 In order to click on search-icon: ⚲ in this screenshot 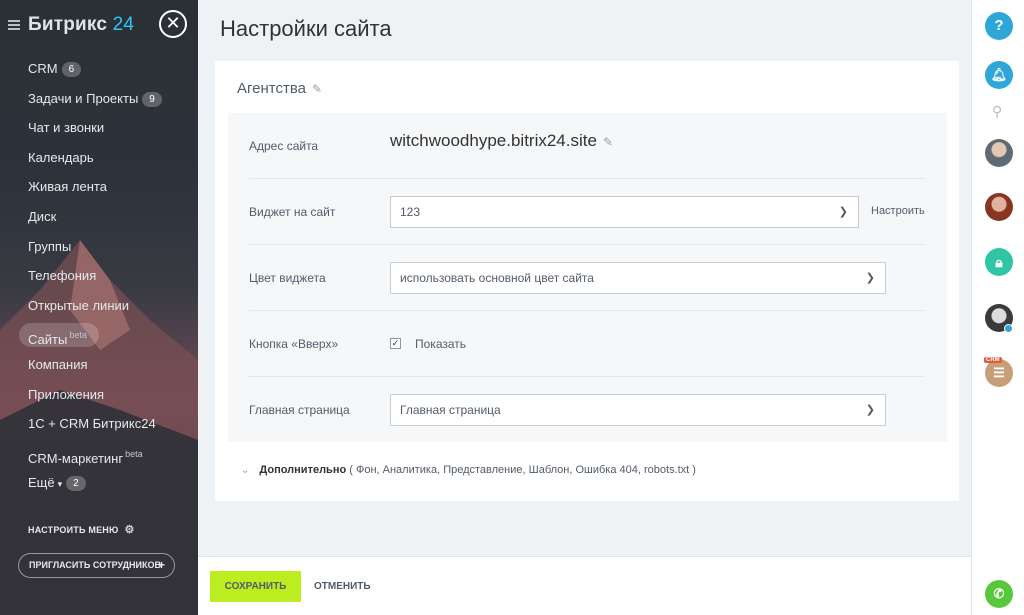, I will do `click(997, 111)`.